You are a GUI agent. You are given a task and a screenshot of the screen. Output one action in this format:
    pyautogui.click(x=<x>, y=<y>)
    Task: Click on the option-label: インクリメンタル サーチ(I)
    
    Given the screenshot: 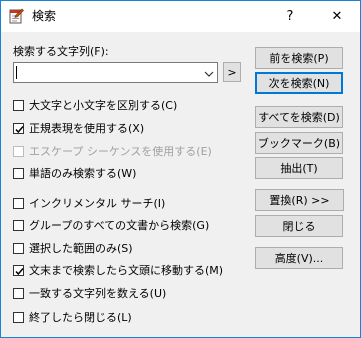 What is the action you would take?
    pyautogui.click(x=97, y=203)
    